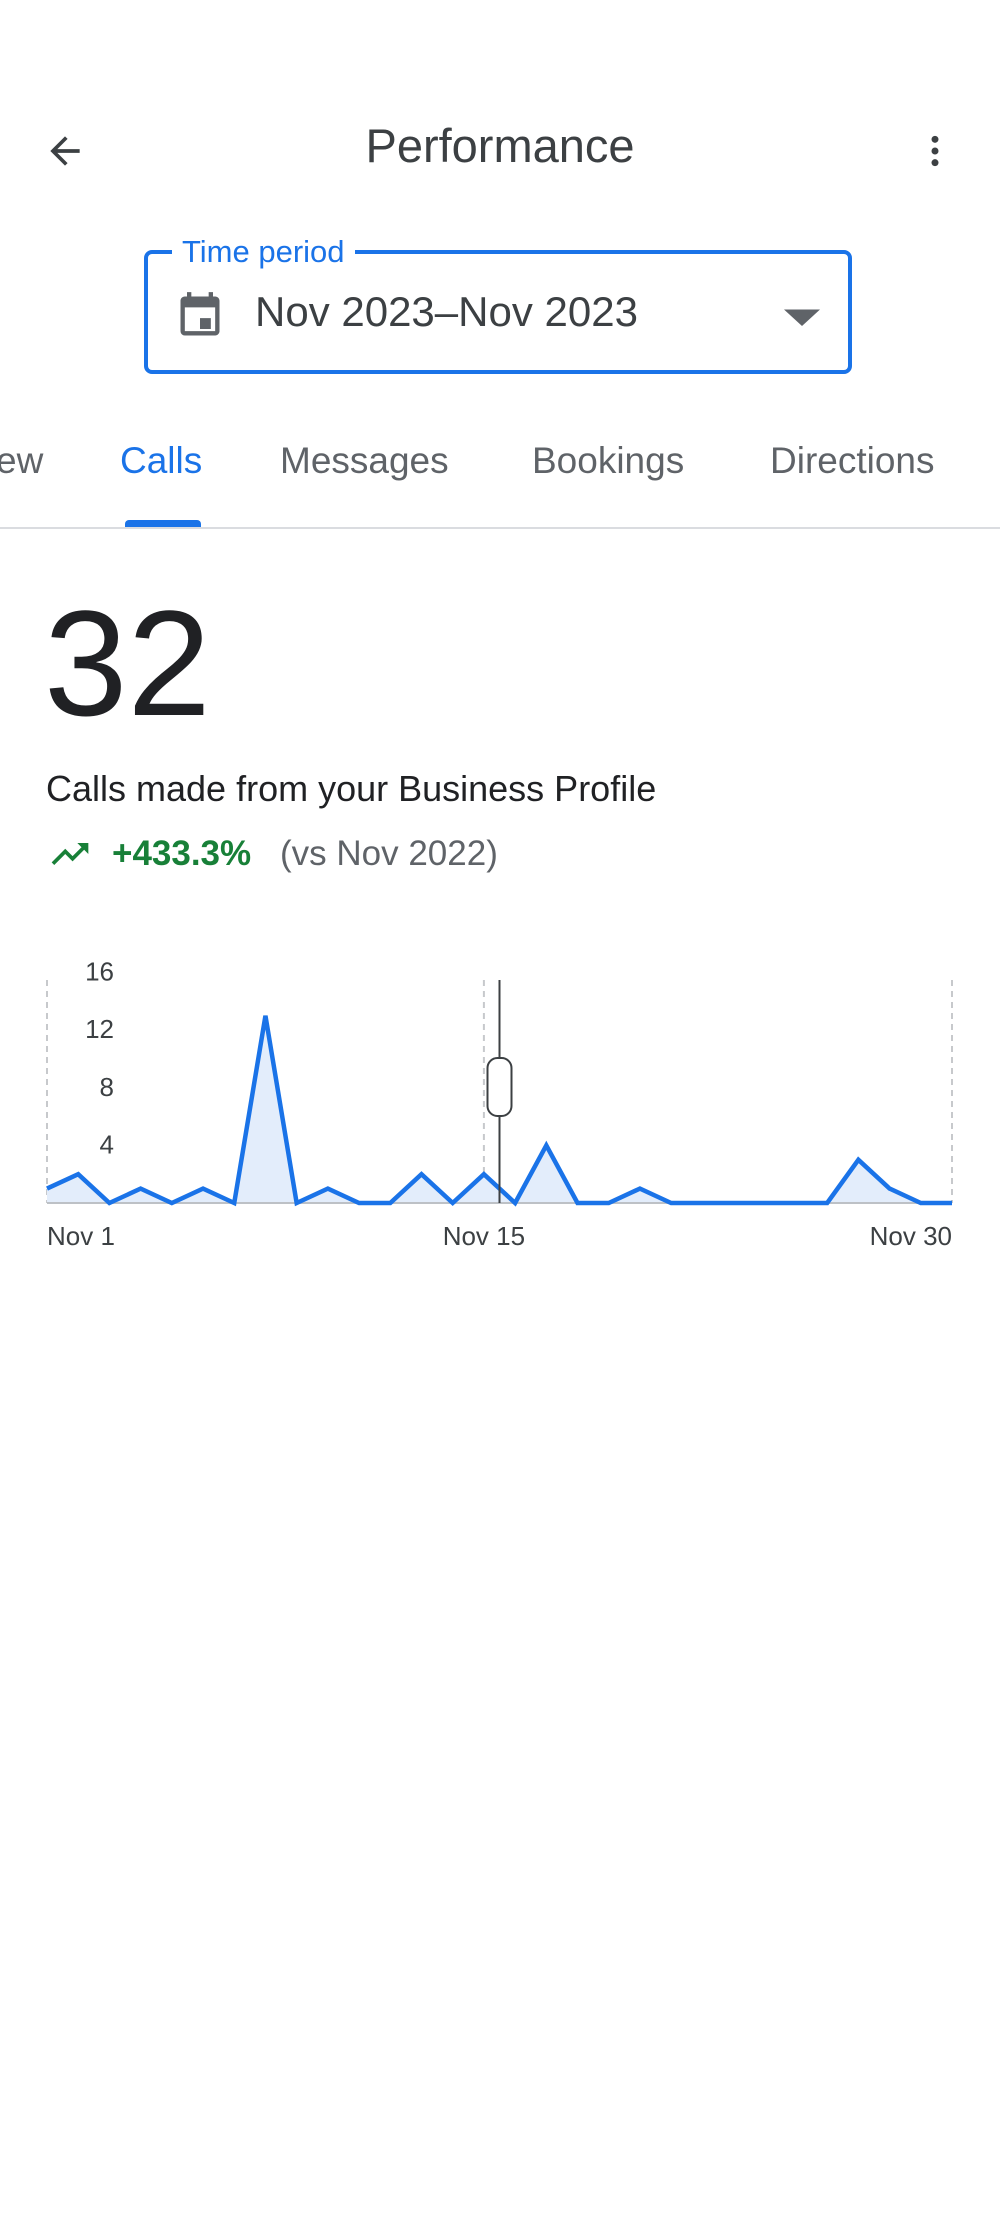  Describe the element at coordinates (500, 485) in the screenshot. I see `tab-bar: ew Calls Messages Bookings Directions` at that location.